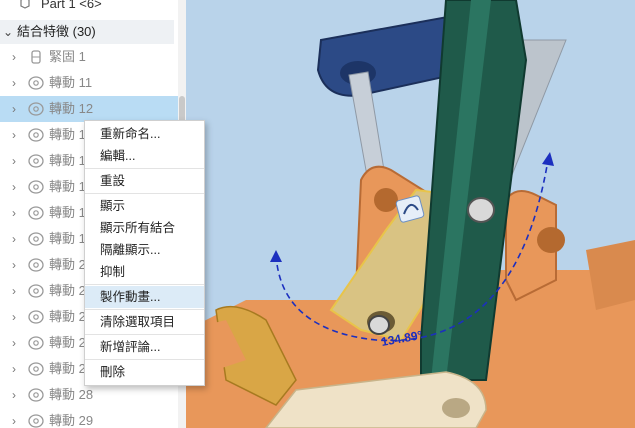 The image size is (635, 428). I want to click on part-icon, so click(25, 4).